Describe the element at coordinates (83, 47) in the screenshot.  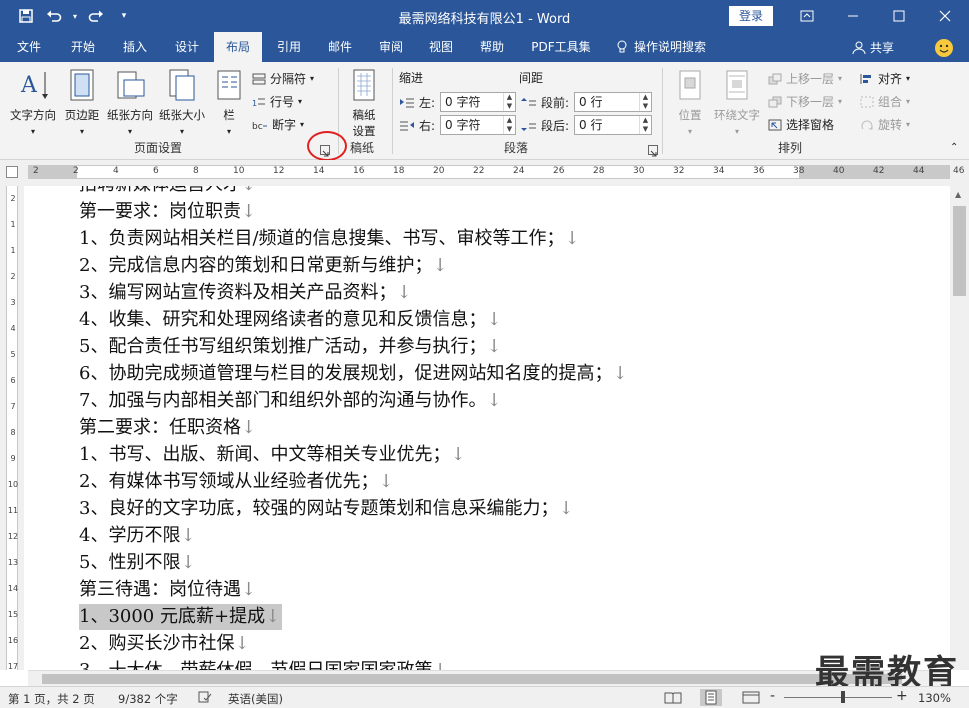
I see `tab-home: 开始` at that location.